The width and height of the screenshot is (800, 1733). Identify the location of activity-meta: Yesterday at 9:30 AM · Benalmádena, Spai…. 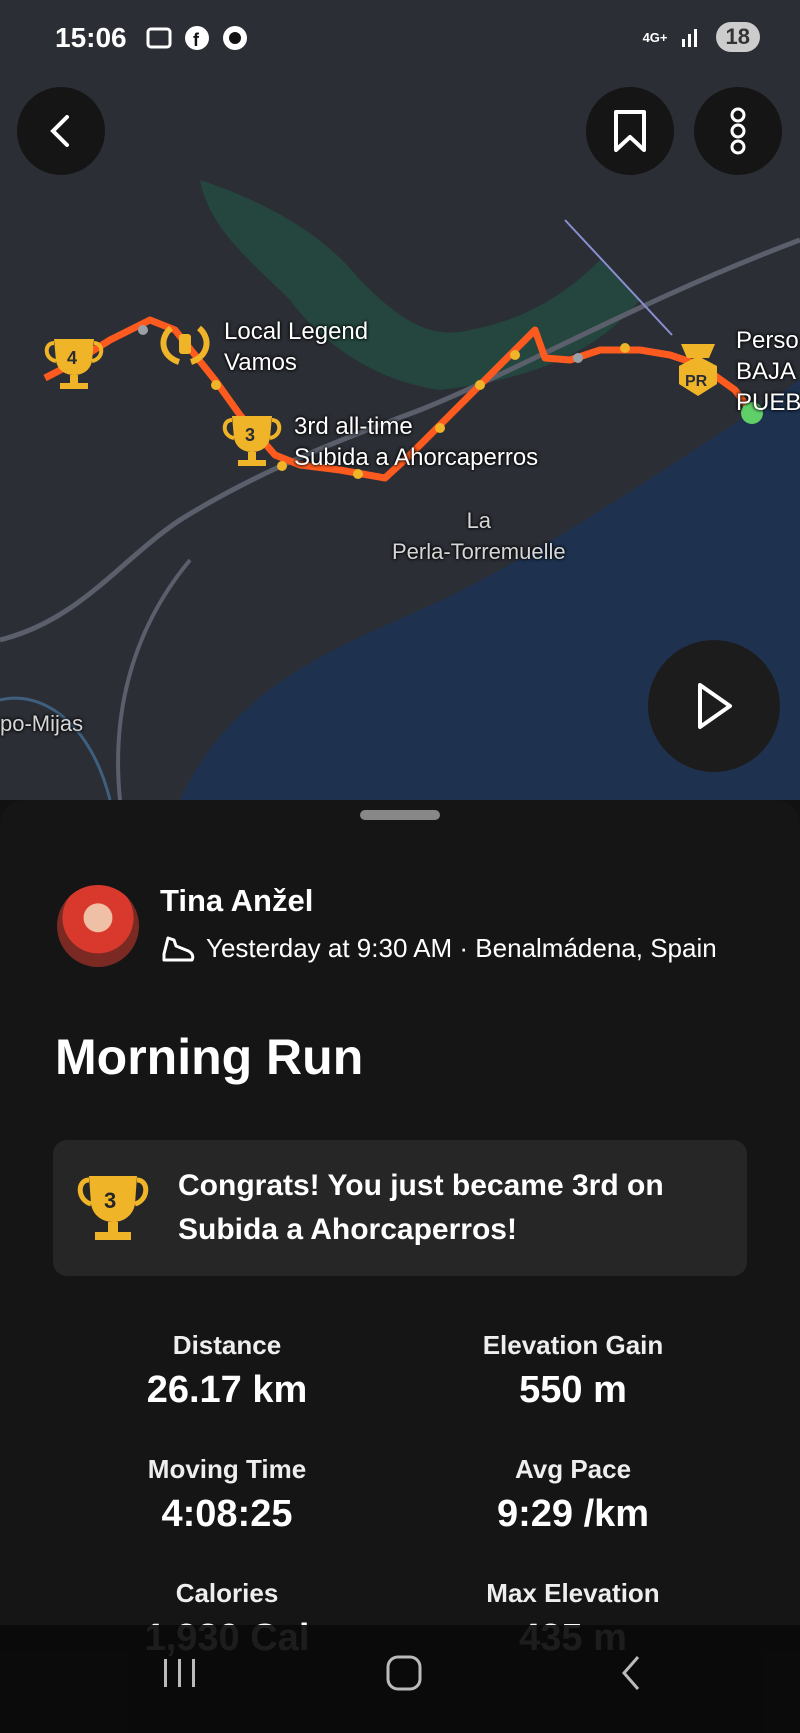
(438, 948).